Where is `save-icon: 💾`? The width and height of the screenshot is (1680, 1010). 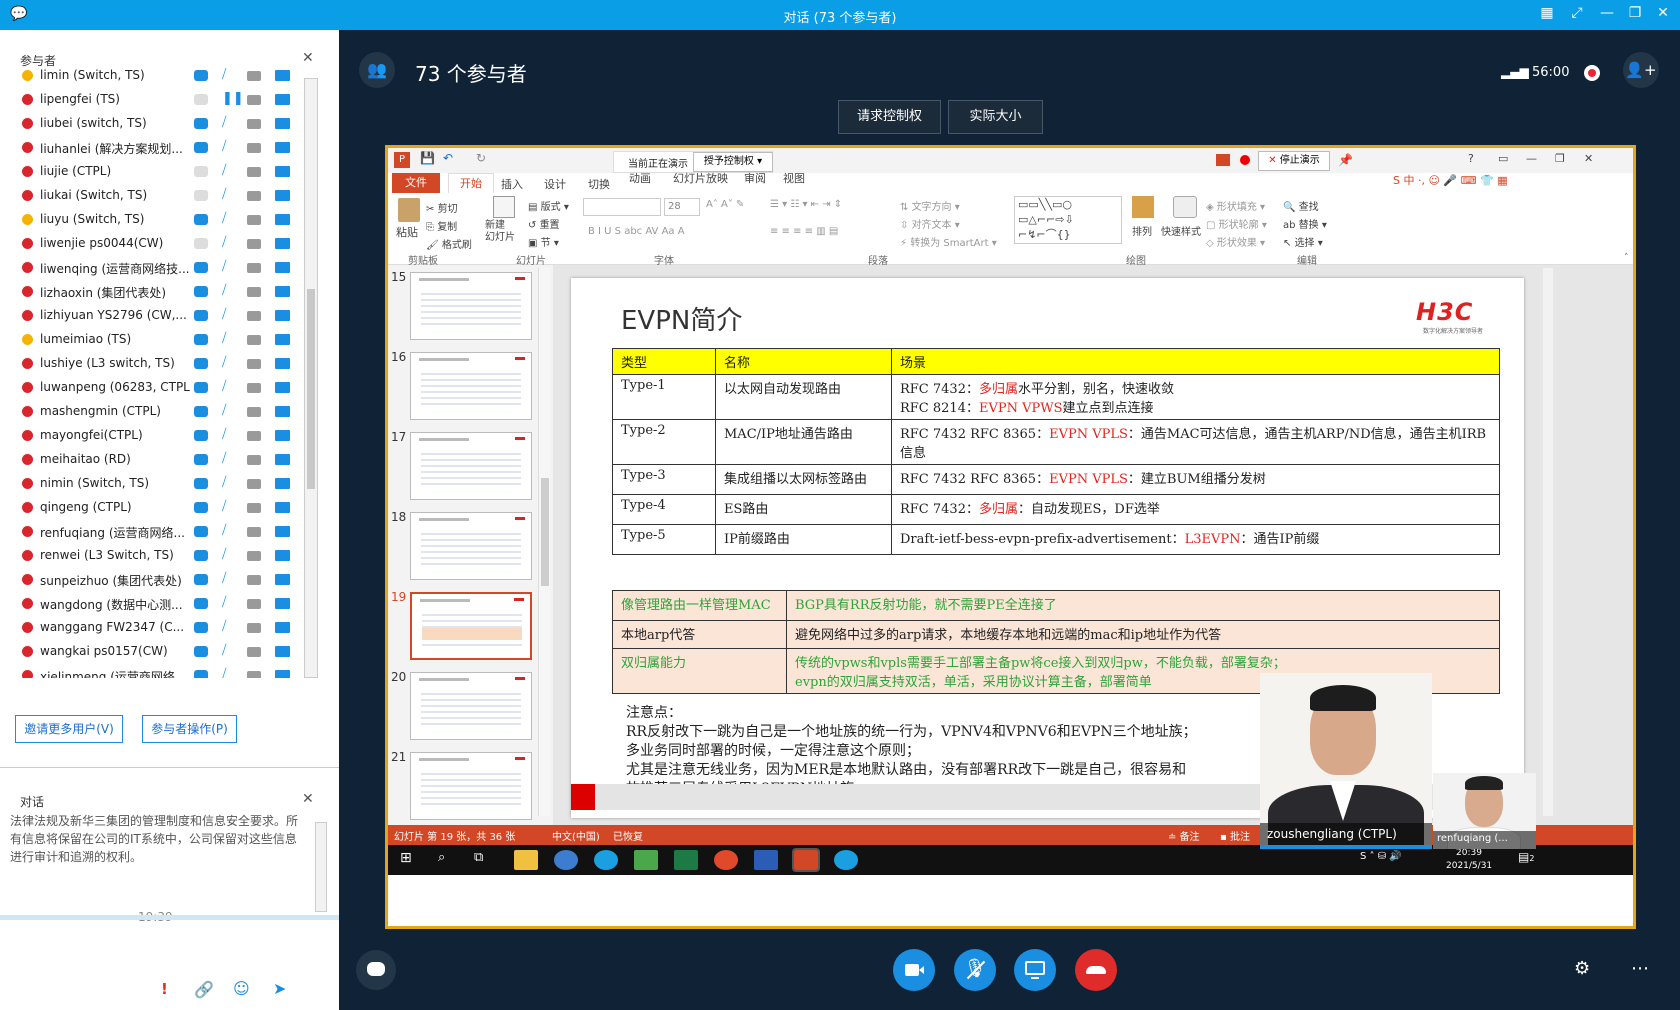
save-icon: 💾 is located at coordinates (427, 158).